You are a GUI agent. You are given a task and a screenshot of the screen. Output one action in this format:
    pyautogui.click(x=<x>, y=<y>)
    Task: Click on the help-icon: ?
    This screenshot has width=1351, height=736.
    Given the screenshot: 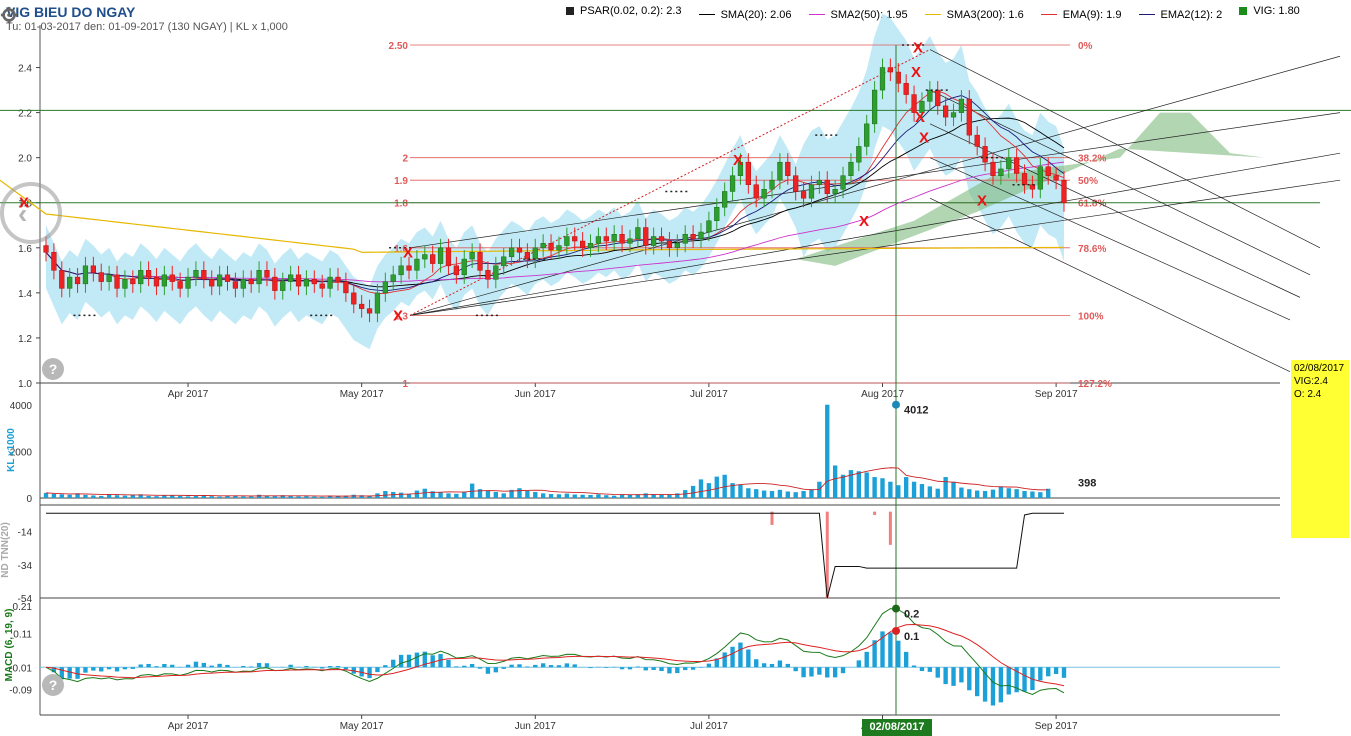 What is the action you would take?
    pyautogui.click(x=53, y=369)
    